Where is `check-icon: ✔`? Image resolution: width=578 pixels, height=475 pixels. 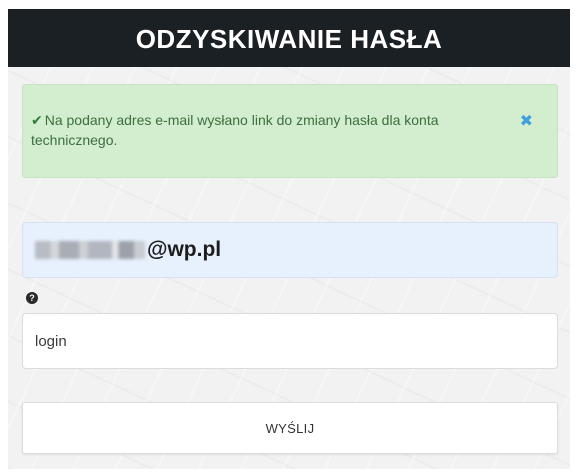
check-icon: ✔ is located at coordinates (37, 120).